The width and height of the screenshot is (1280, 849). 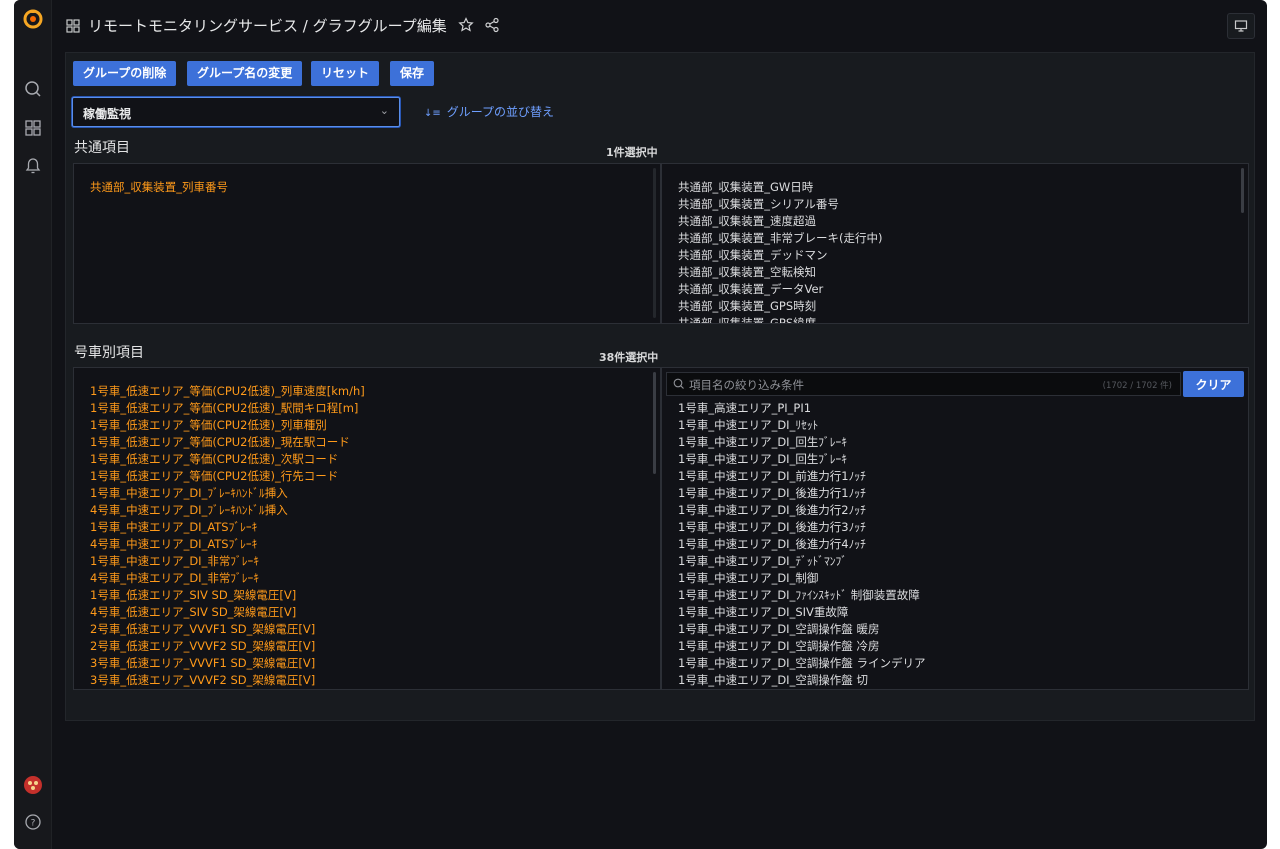 I want to click on dashboard-grid-icon, so click(x=73, y=26).